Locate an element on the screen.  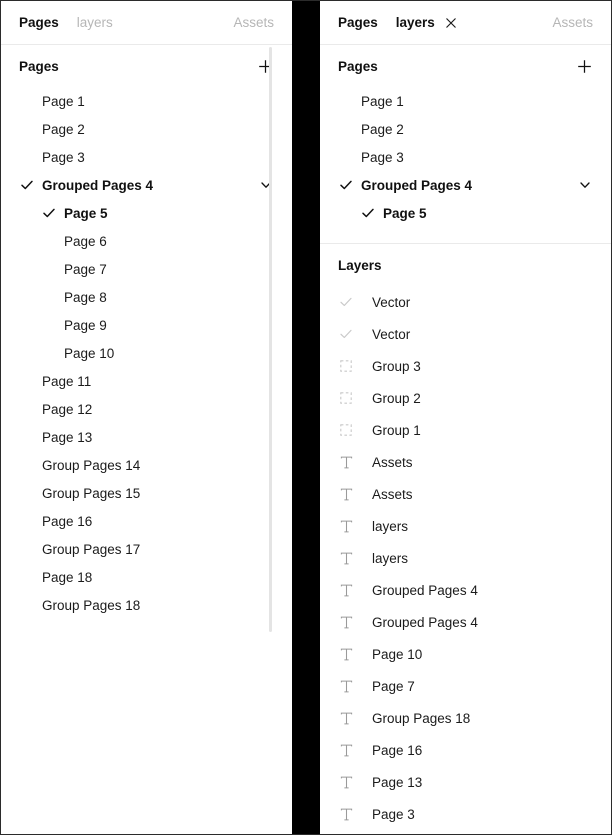
page-row: Page 13 is located at coordinates (146, 437).